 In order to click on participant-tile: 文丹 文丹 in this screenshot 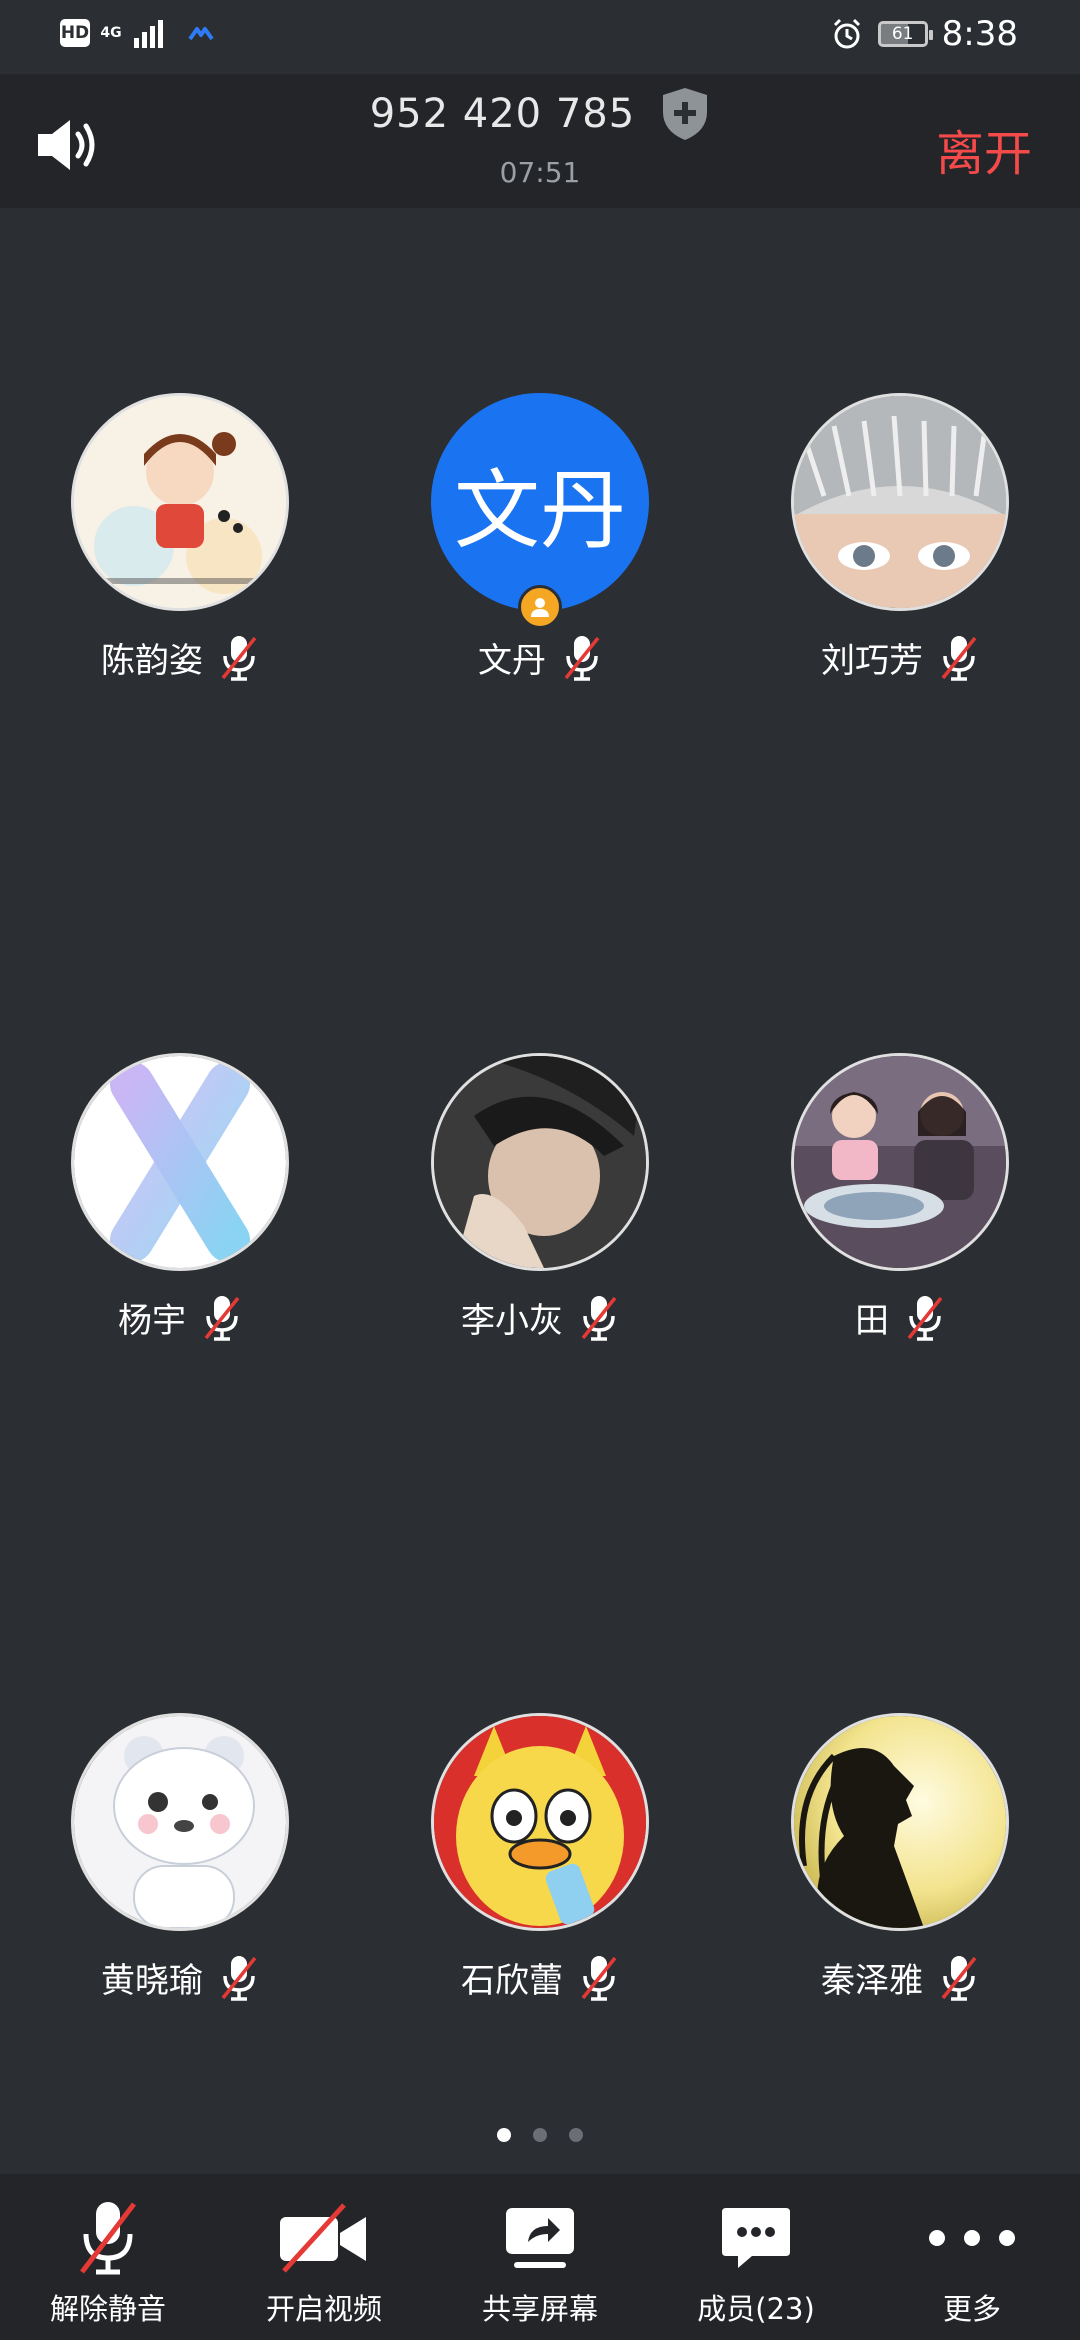, I will do `click(510, 543)`.